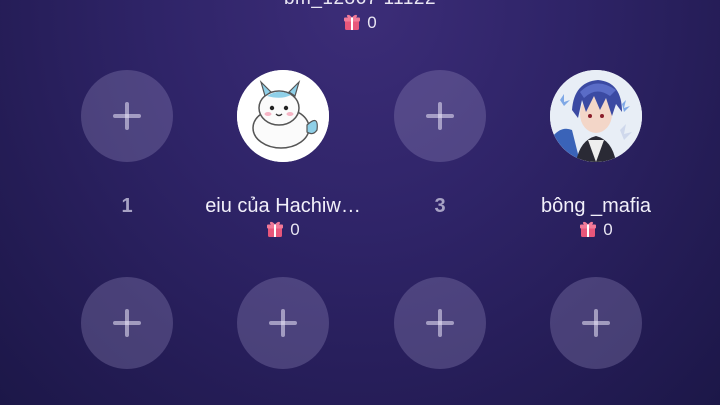 The height and width of the screenshot is (405, 720). Describe the element at coordinates (372, 22) in the screenshot. I see `host-gift-count: 0` at that location.